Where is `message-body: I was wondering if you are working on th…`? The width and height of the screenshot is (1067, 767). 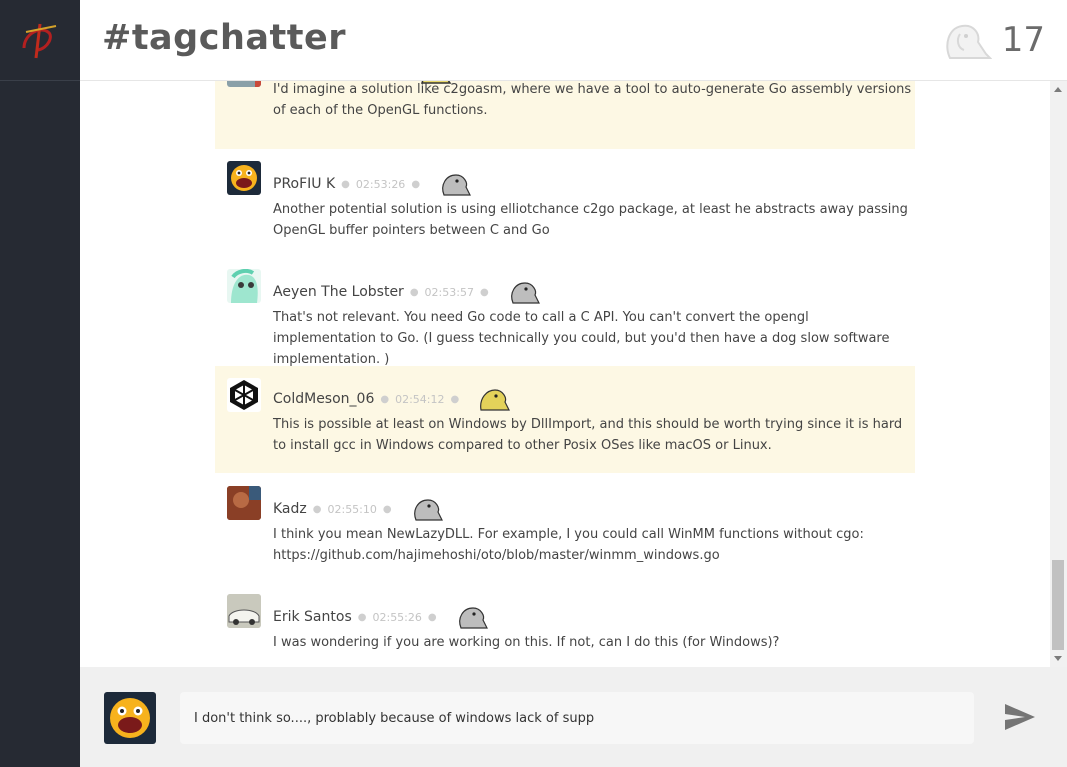
message-body: I was wondering if you are working on th… is located at coordinates (526, 642).